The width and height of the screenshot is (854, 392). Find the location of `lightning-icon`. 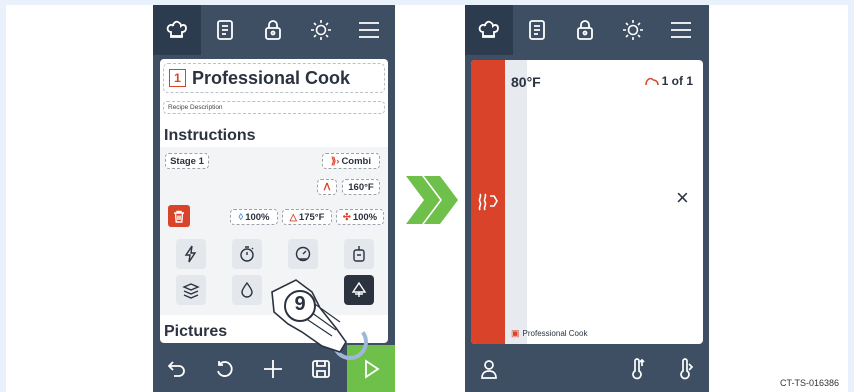

lightning-icon is located at coordinates (190, 254).